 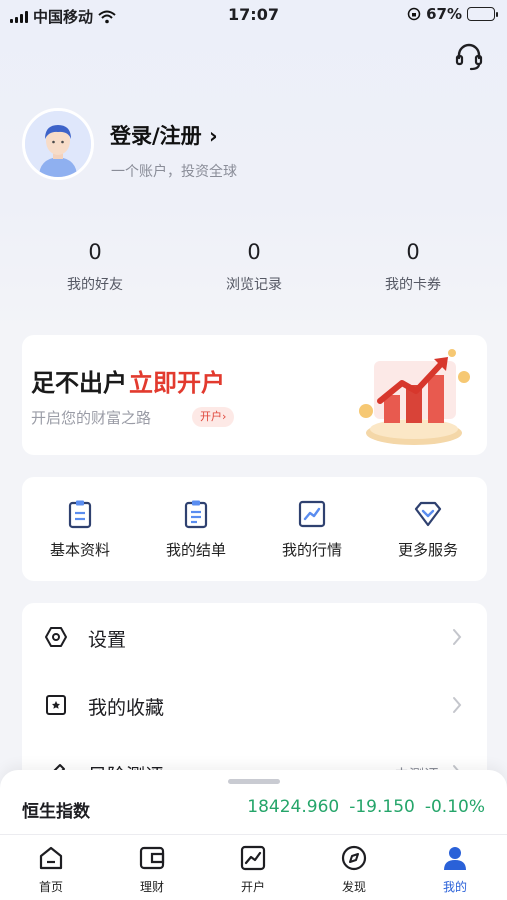 What do you see at coordinates (195, 550) in the screenshot?
I see `quick-label: 我的结单` at bounding box center [195, 550].